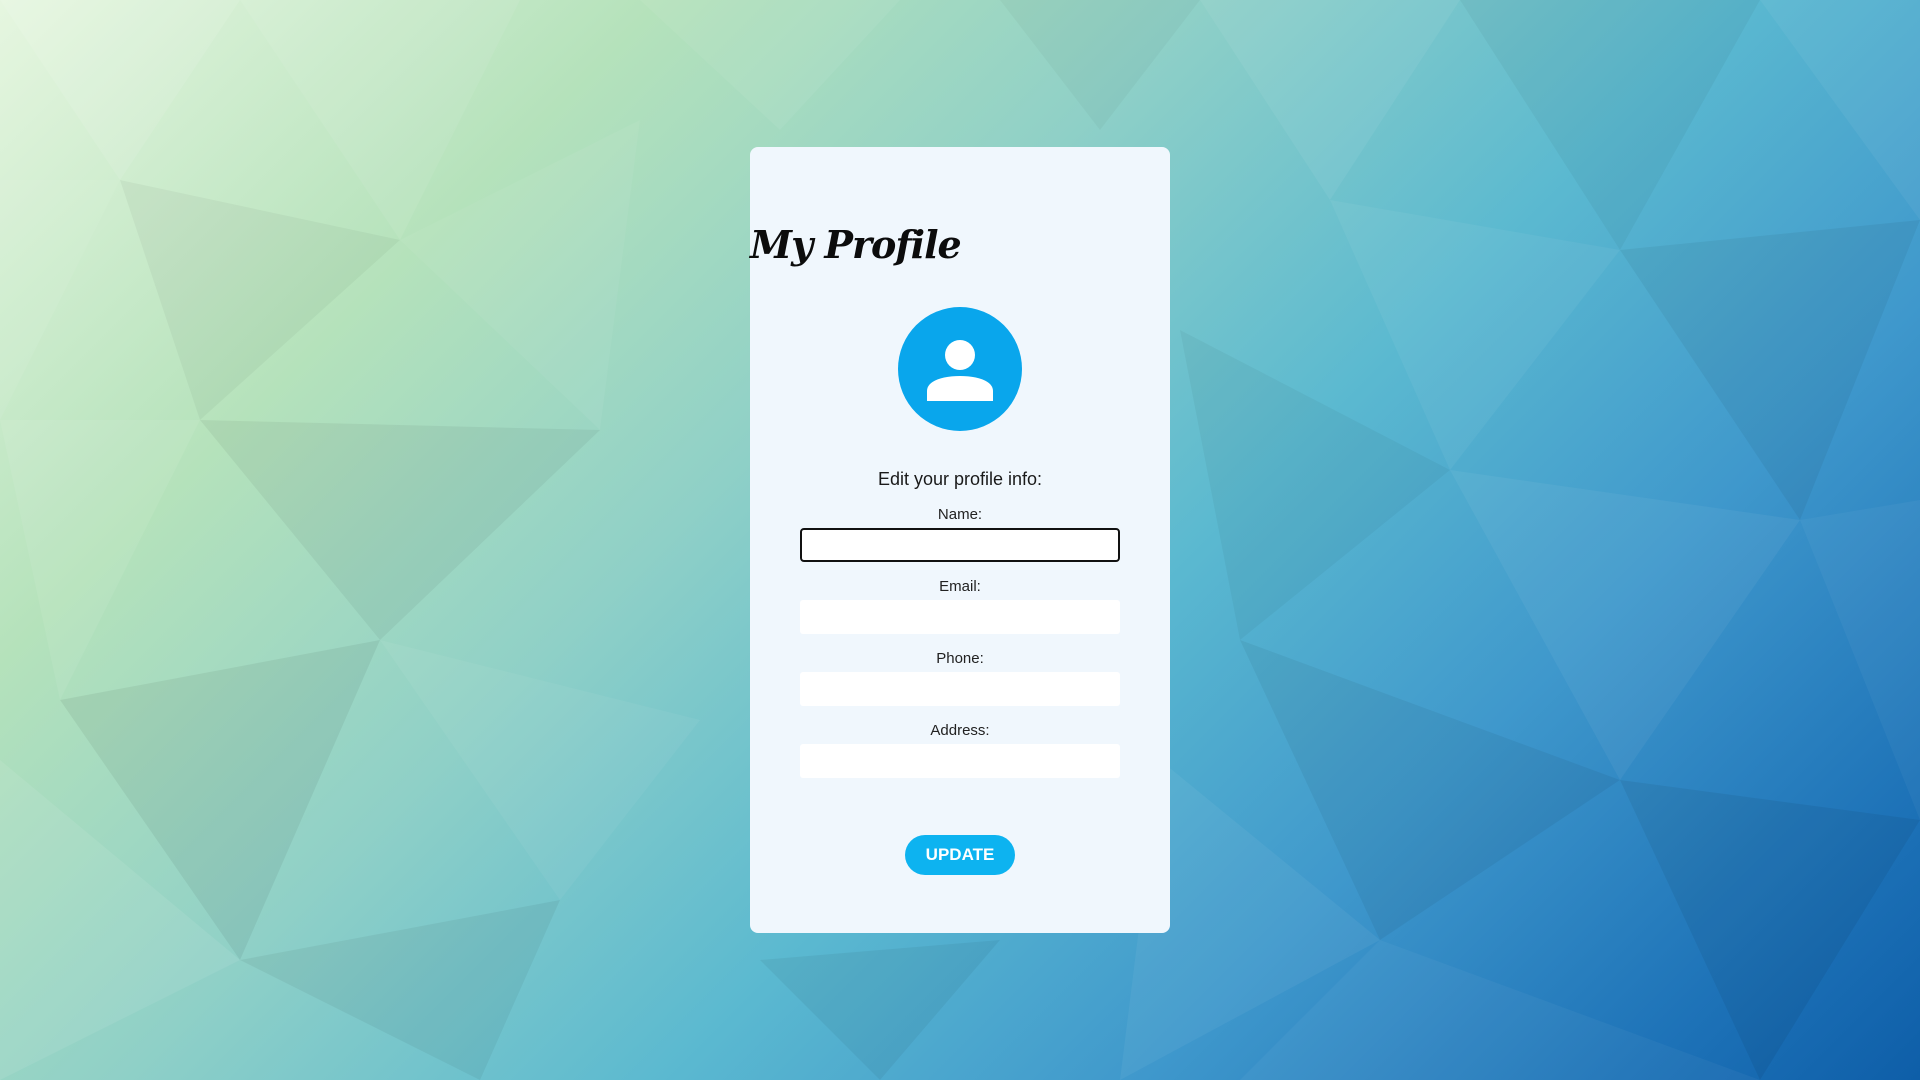 The width and height of the screenshot is (1920, 1080). I want to click on email-input, so click(960, 617).